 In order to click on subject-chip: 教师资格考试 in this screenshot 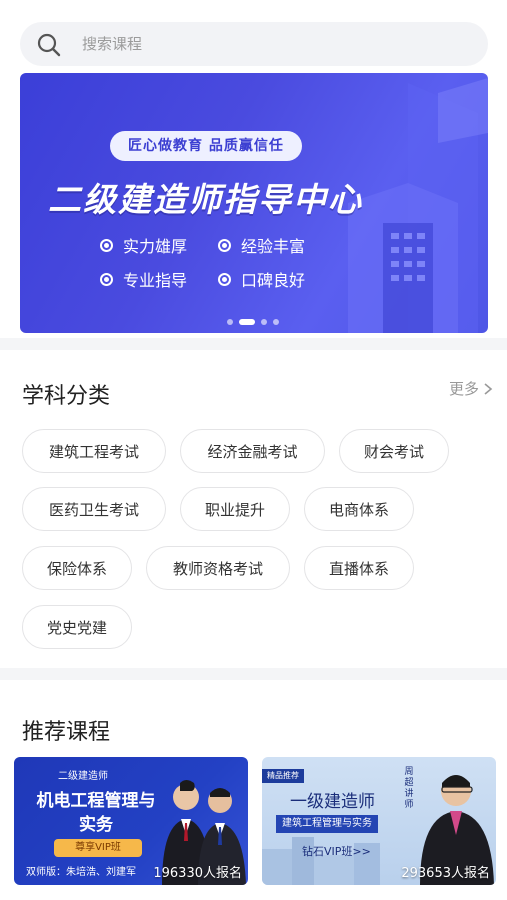, I will do `click(218, 568)`.